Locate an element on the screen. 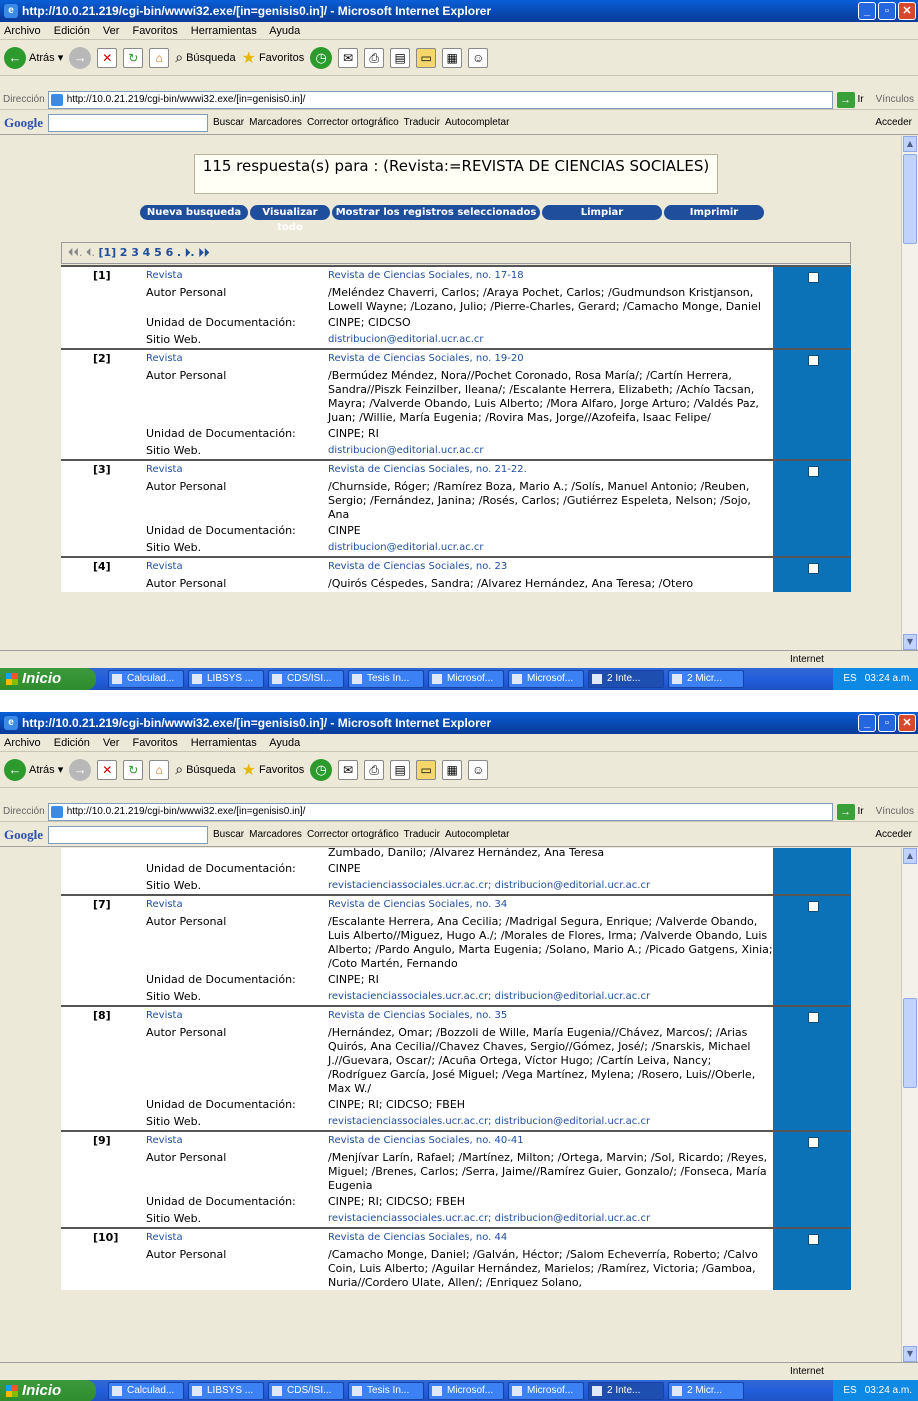 The width and height of the screenshot is (918, 1401). messenger-icon: ☺ is located at coordinates (478, 769).